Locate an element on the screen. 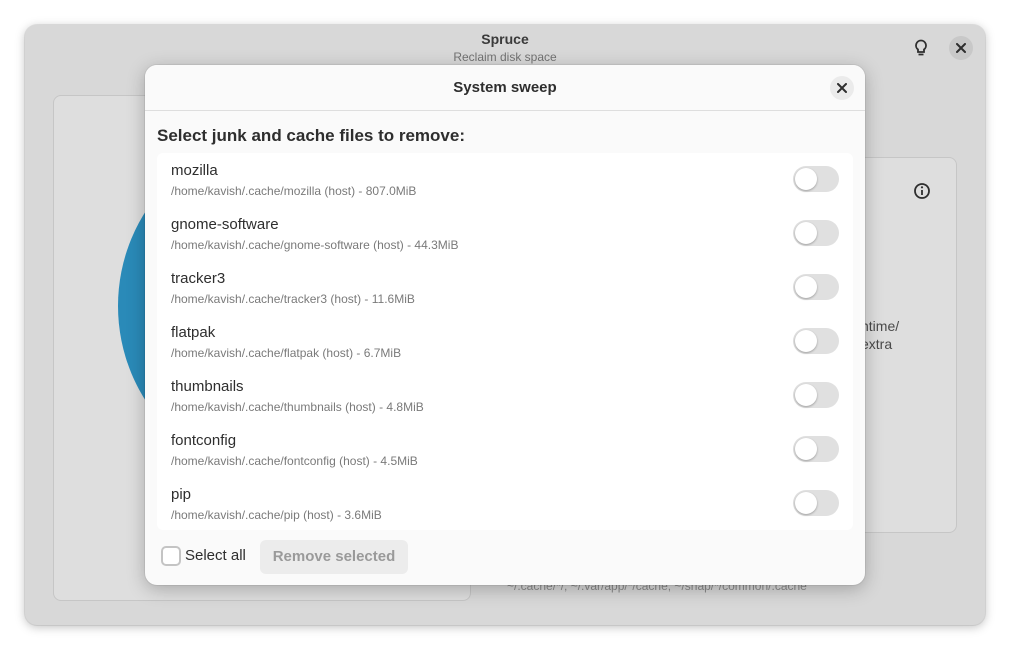 The height and width of the screenshot is (650, 1010). dialog-header: System sweep is located at coordinates (505, 88).